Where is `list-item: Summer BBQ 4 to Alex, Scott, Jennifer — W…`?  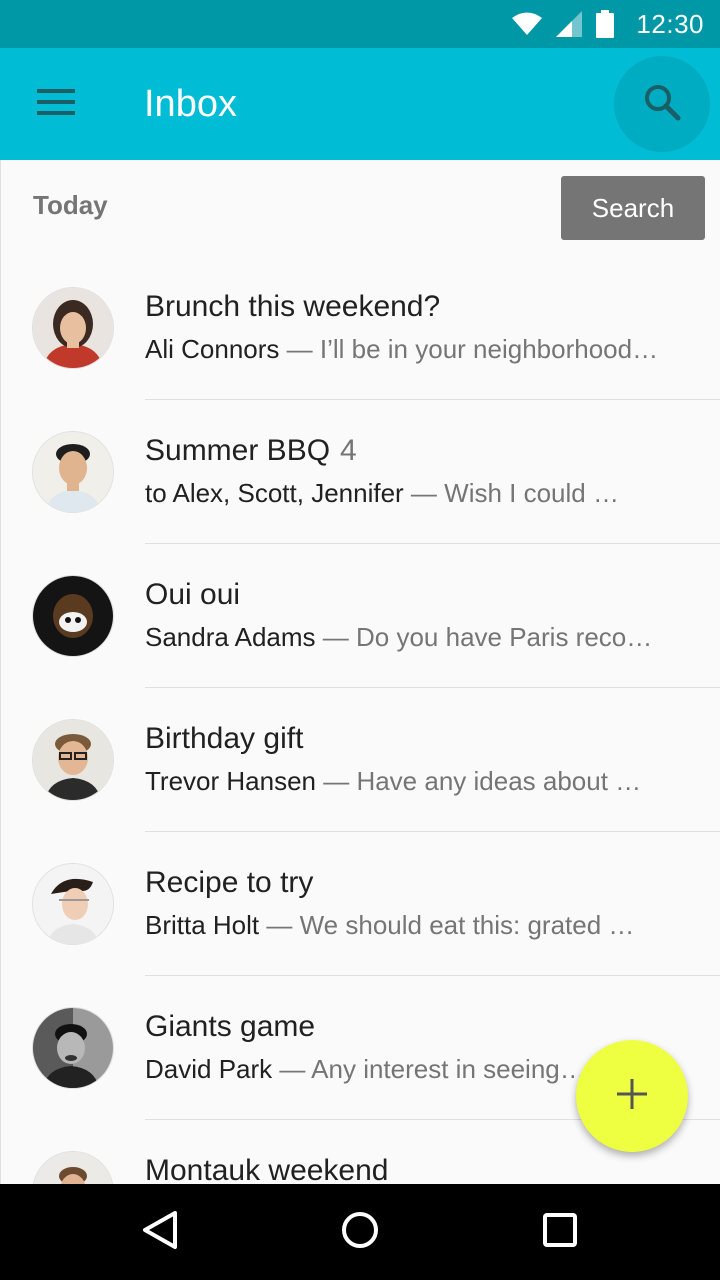 list-item: Summer BBQ 4 to Alex, Scott, Jennifer — W… is located at coordinates (360, 472).